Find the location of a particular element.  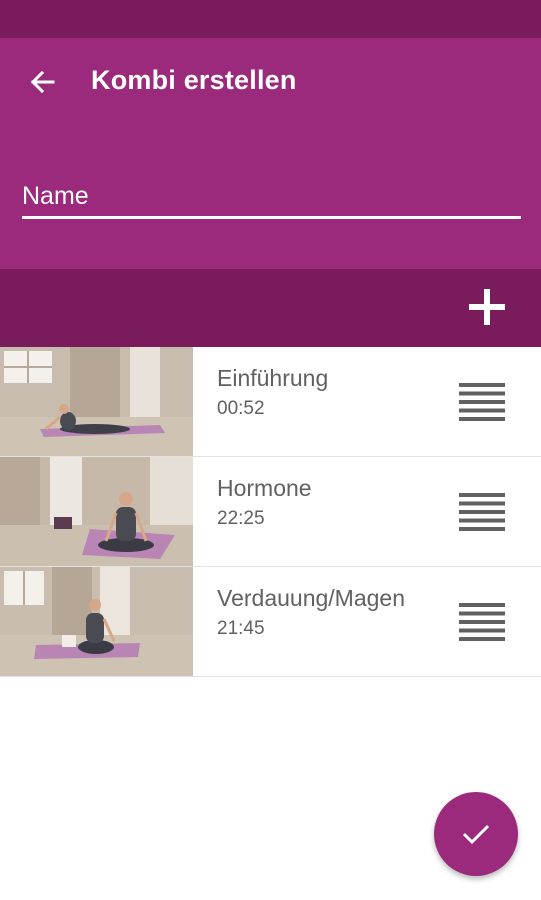

name-field is located at coordinates (271, 197).